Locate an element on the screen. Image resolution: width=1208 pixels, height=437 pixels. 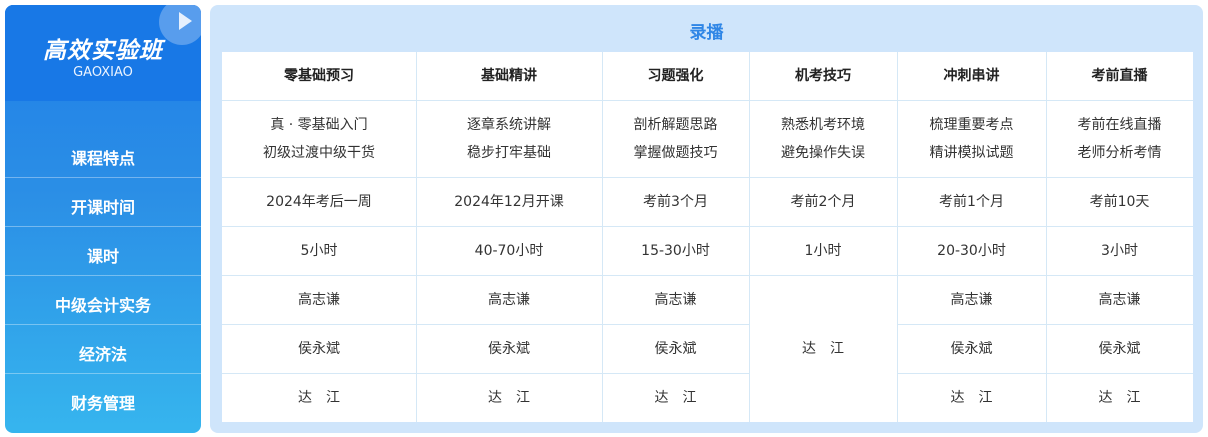
hours-cell: 5小时 is located at coordinates (319, 250).